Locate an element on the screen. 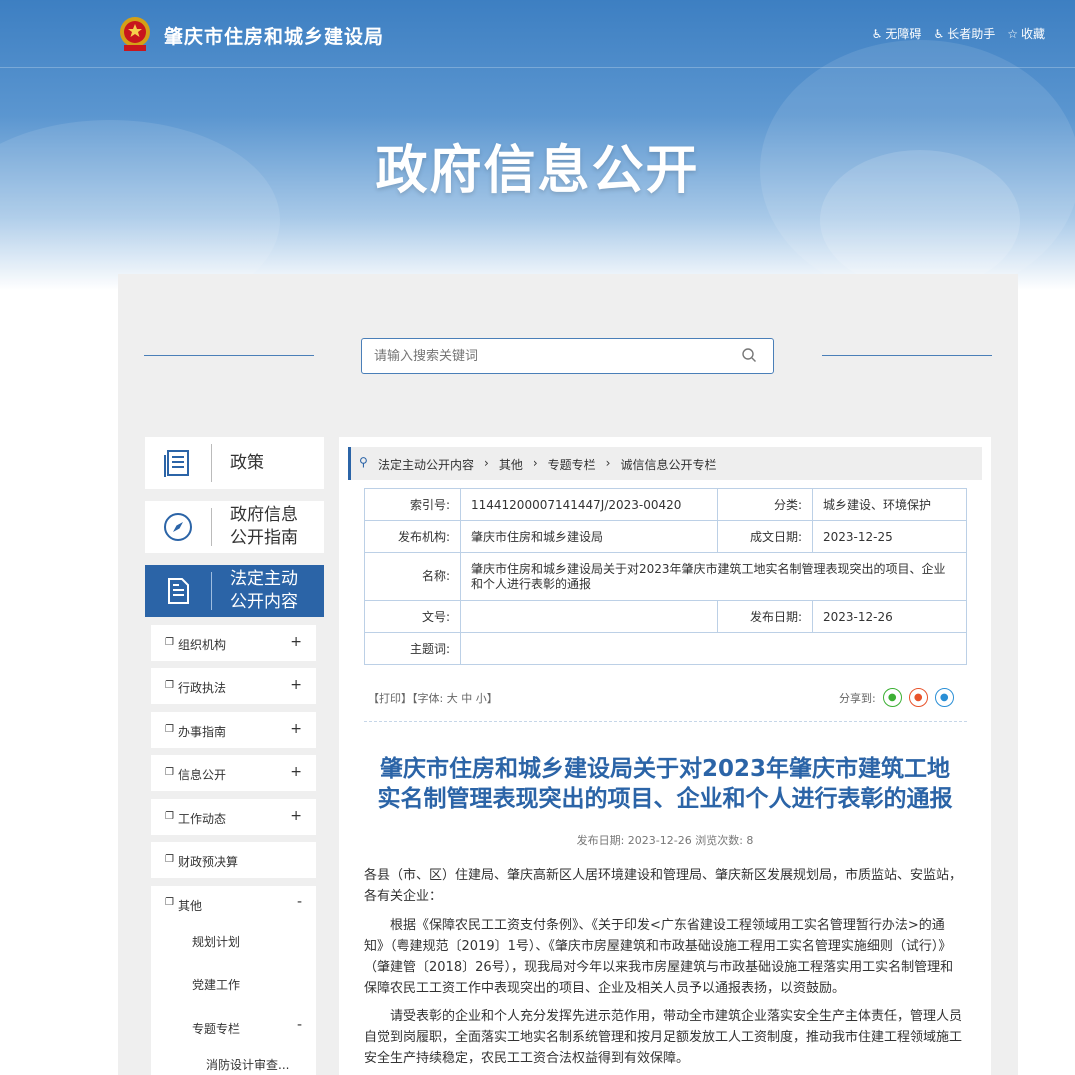 The height and width of the screenshot is (1075, 1075). meta-label: 文号: is located at coordinates (412, 616).